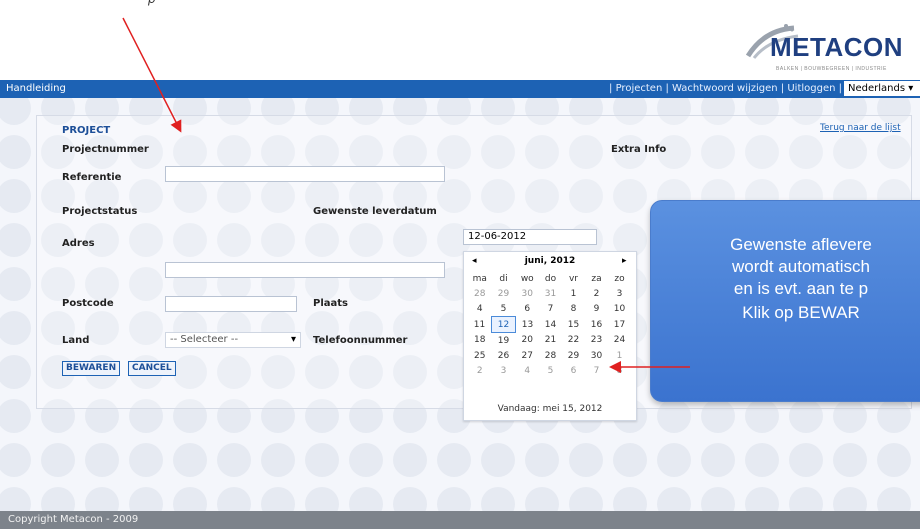 This screenshot has height=529, width=920. Describe the element at coordinates (152, 75) in the screenshot. I see `annotation-arrow-top` at that location.